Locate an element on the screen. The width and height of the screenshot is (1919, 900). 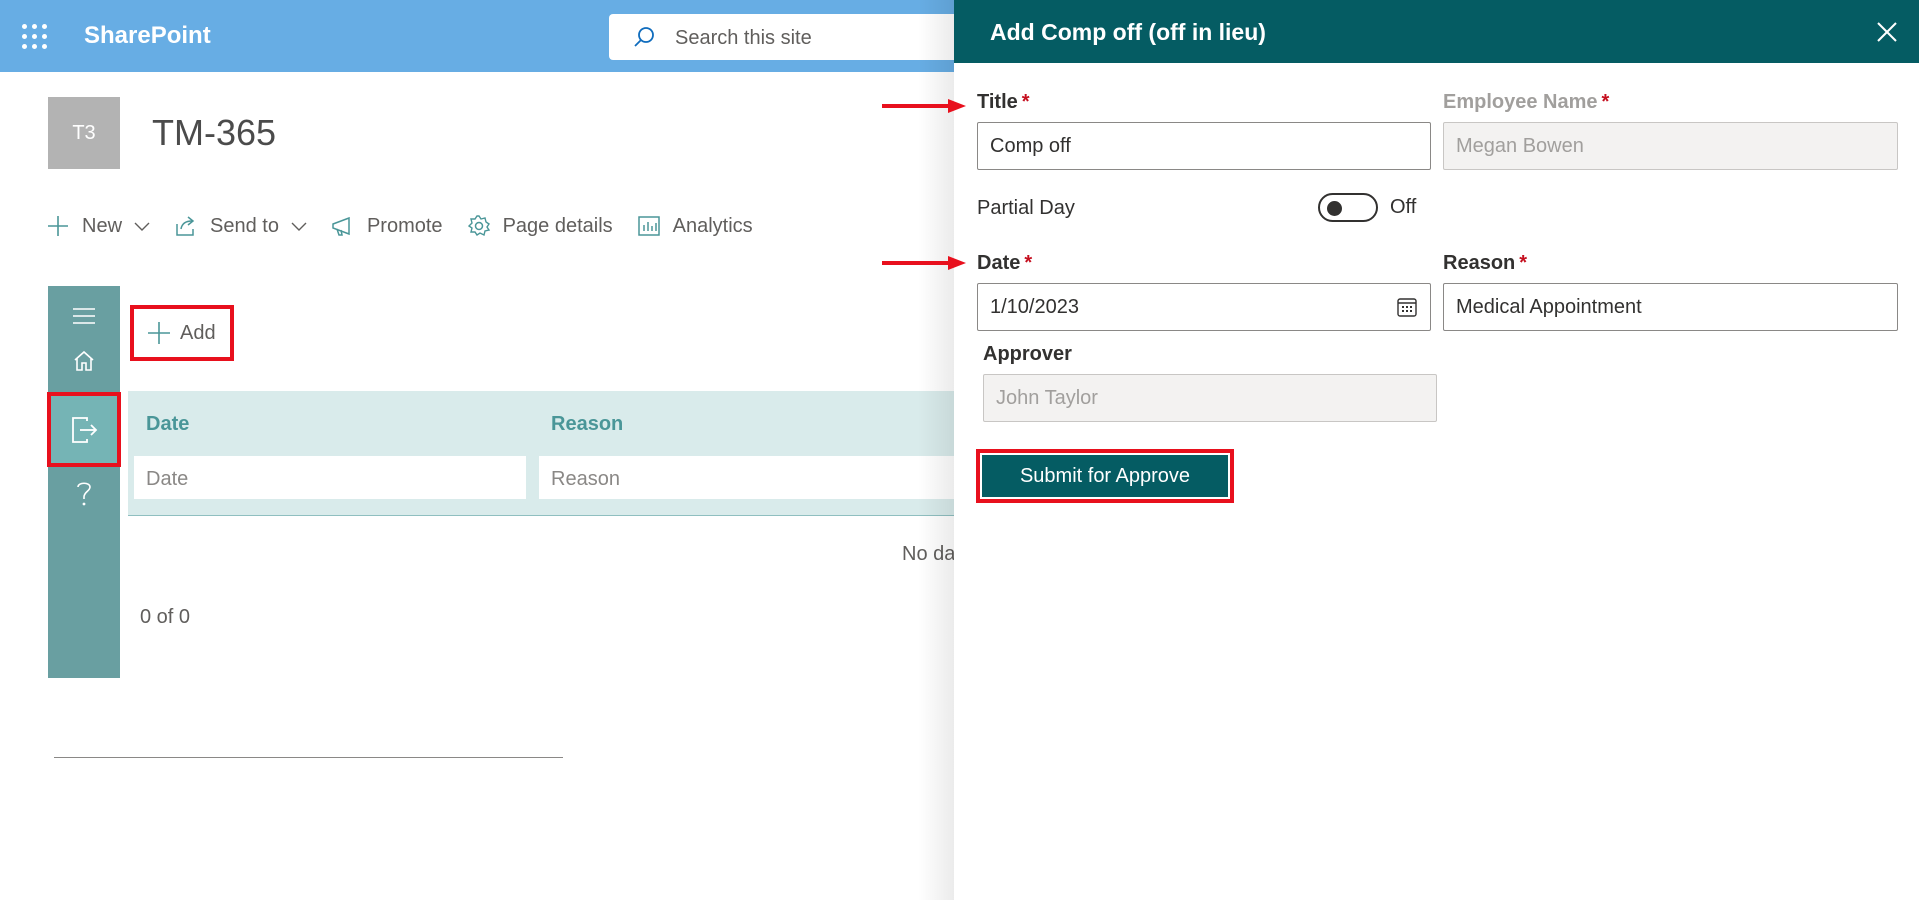
new-label: New is located at coordinates (102, 225).